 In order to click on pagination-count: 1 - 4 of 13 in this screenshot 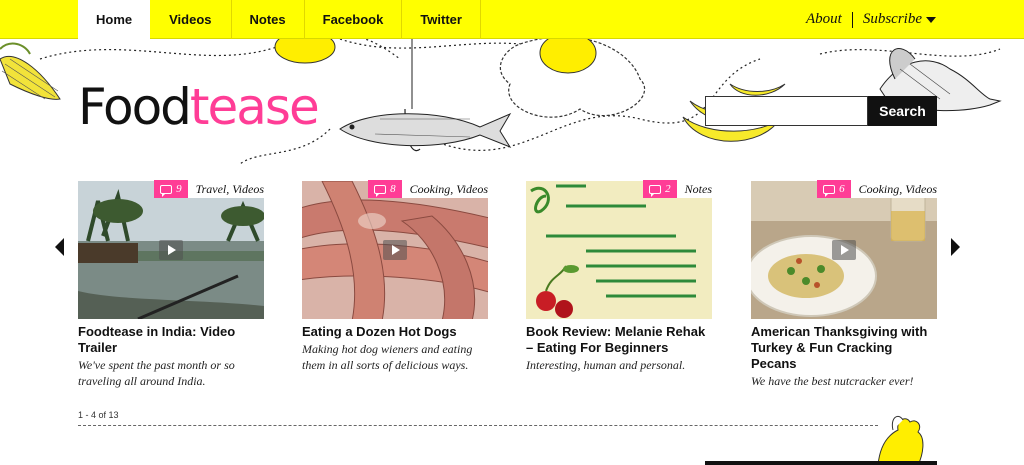, I will do `click(98, 415)`.